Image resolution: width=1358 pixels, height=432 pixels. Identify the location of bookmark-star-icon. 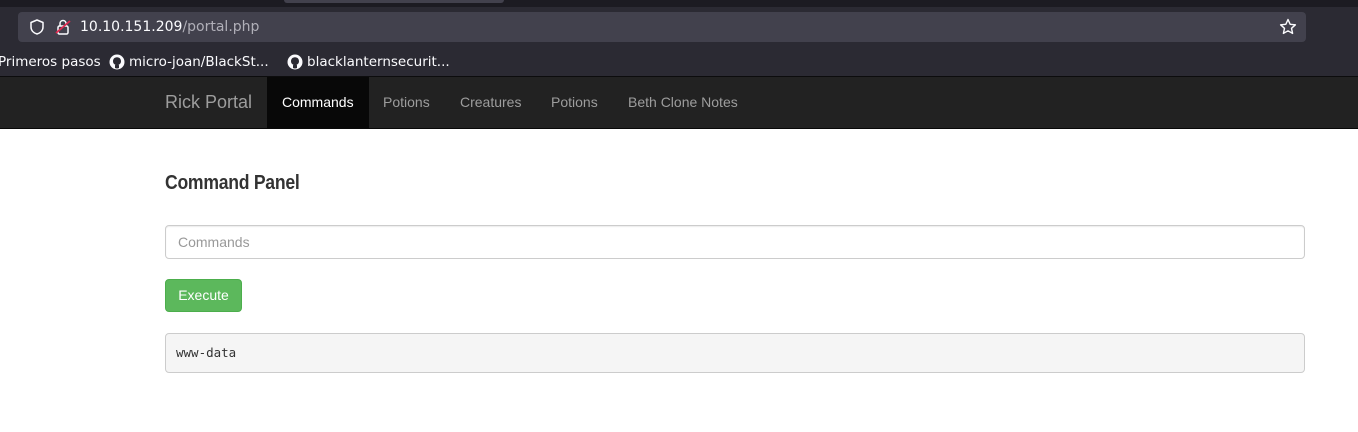
(1288, 27).